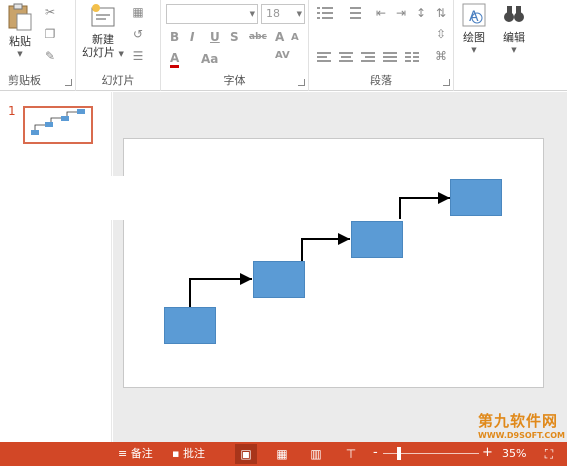  I want to click on new-slide-icon, so click(103, 15).